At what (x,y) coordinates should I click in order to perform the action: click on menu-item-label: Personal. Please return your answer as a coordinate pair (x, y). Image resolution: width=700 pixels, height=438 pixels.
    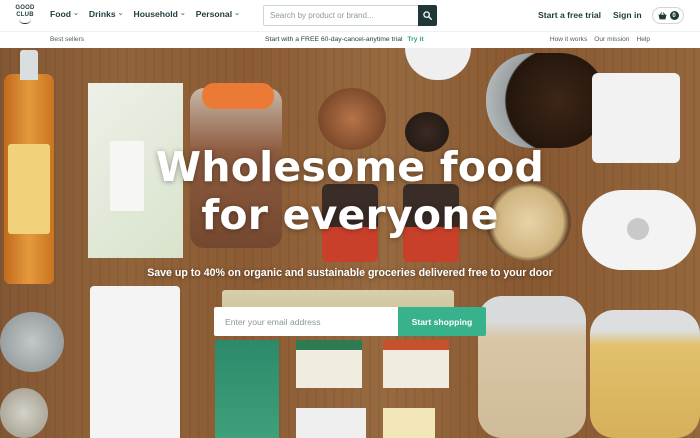
    Looking at the image, I should click on (214, 14).